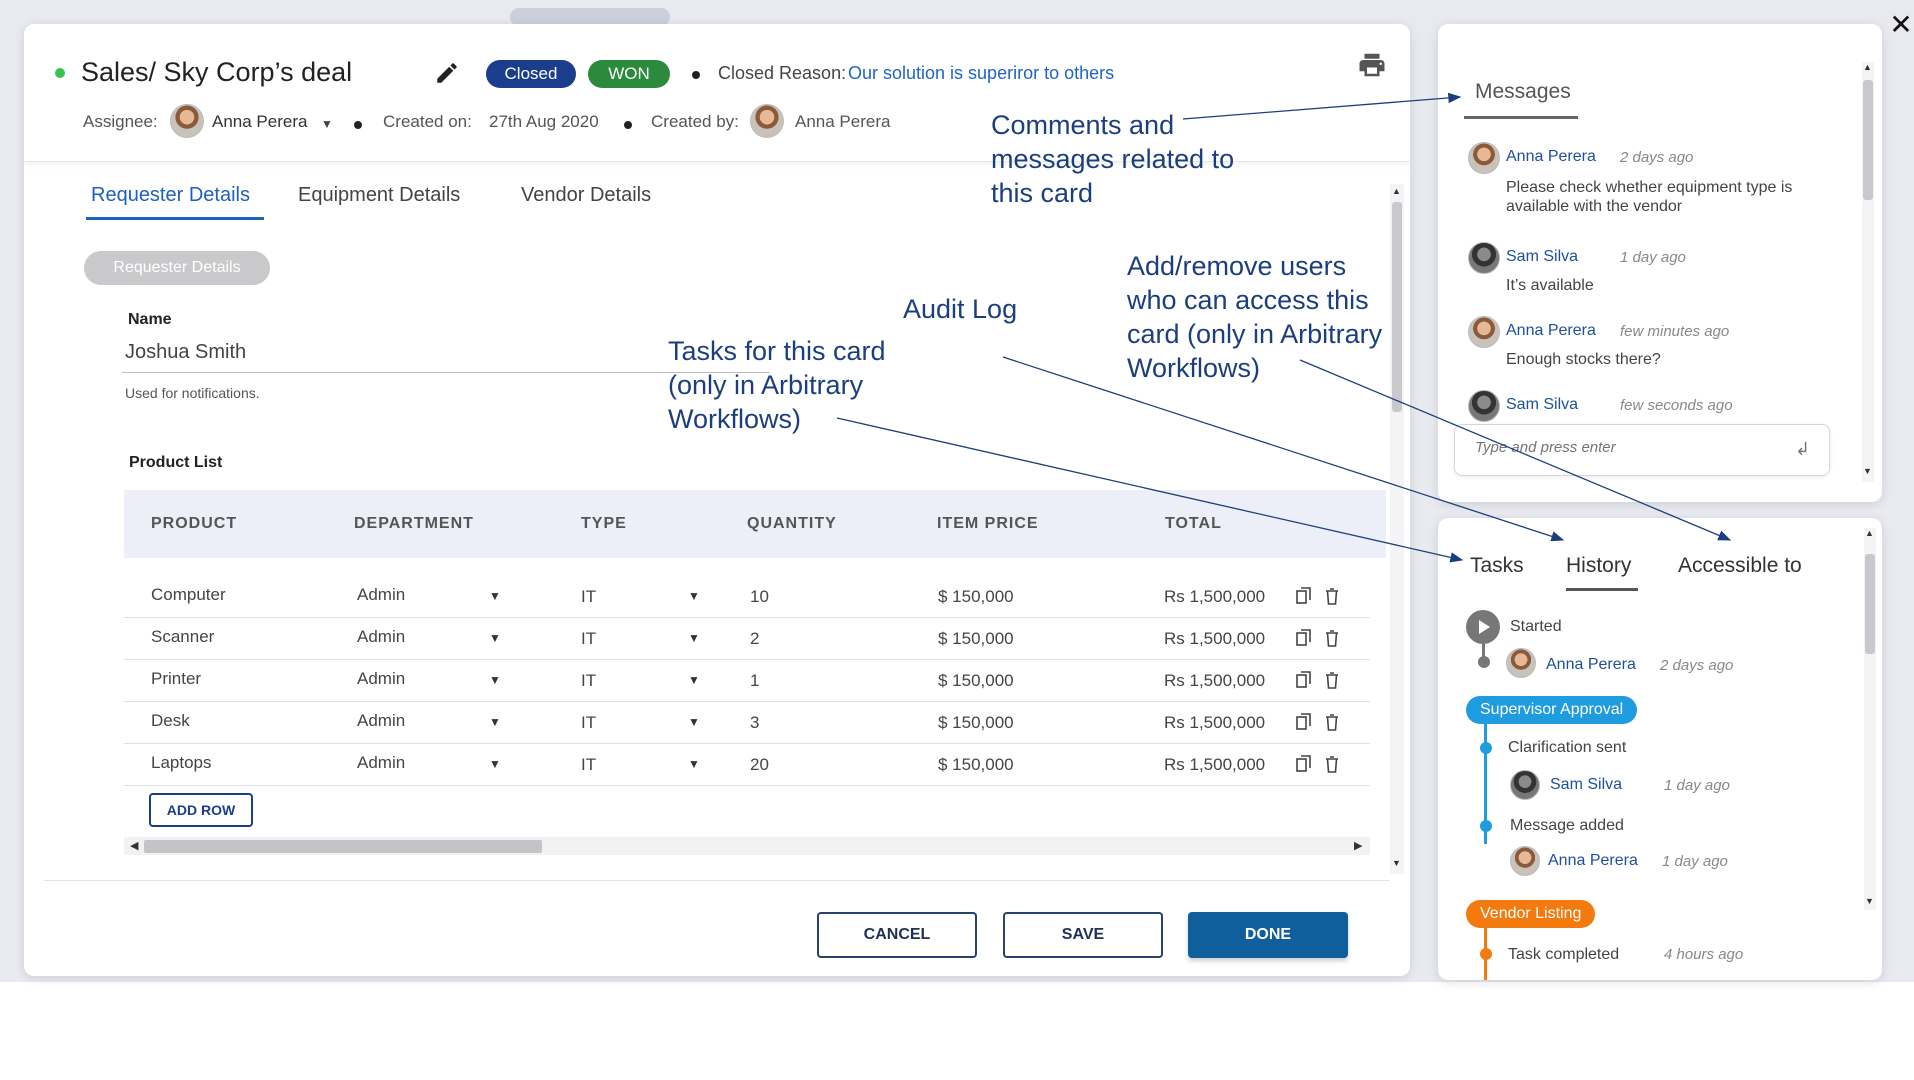 Image resolution: width=1914 pixels, height=1080 pixels. What do you see at coordinates (188, 595) in the screenshot?
I see `cell-product: Computer` at bounding box center [188, 595].